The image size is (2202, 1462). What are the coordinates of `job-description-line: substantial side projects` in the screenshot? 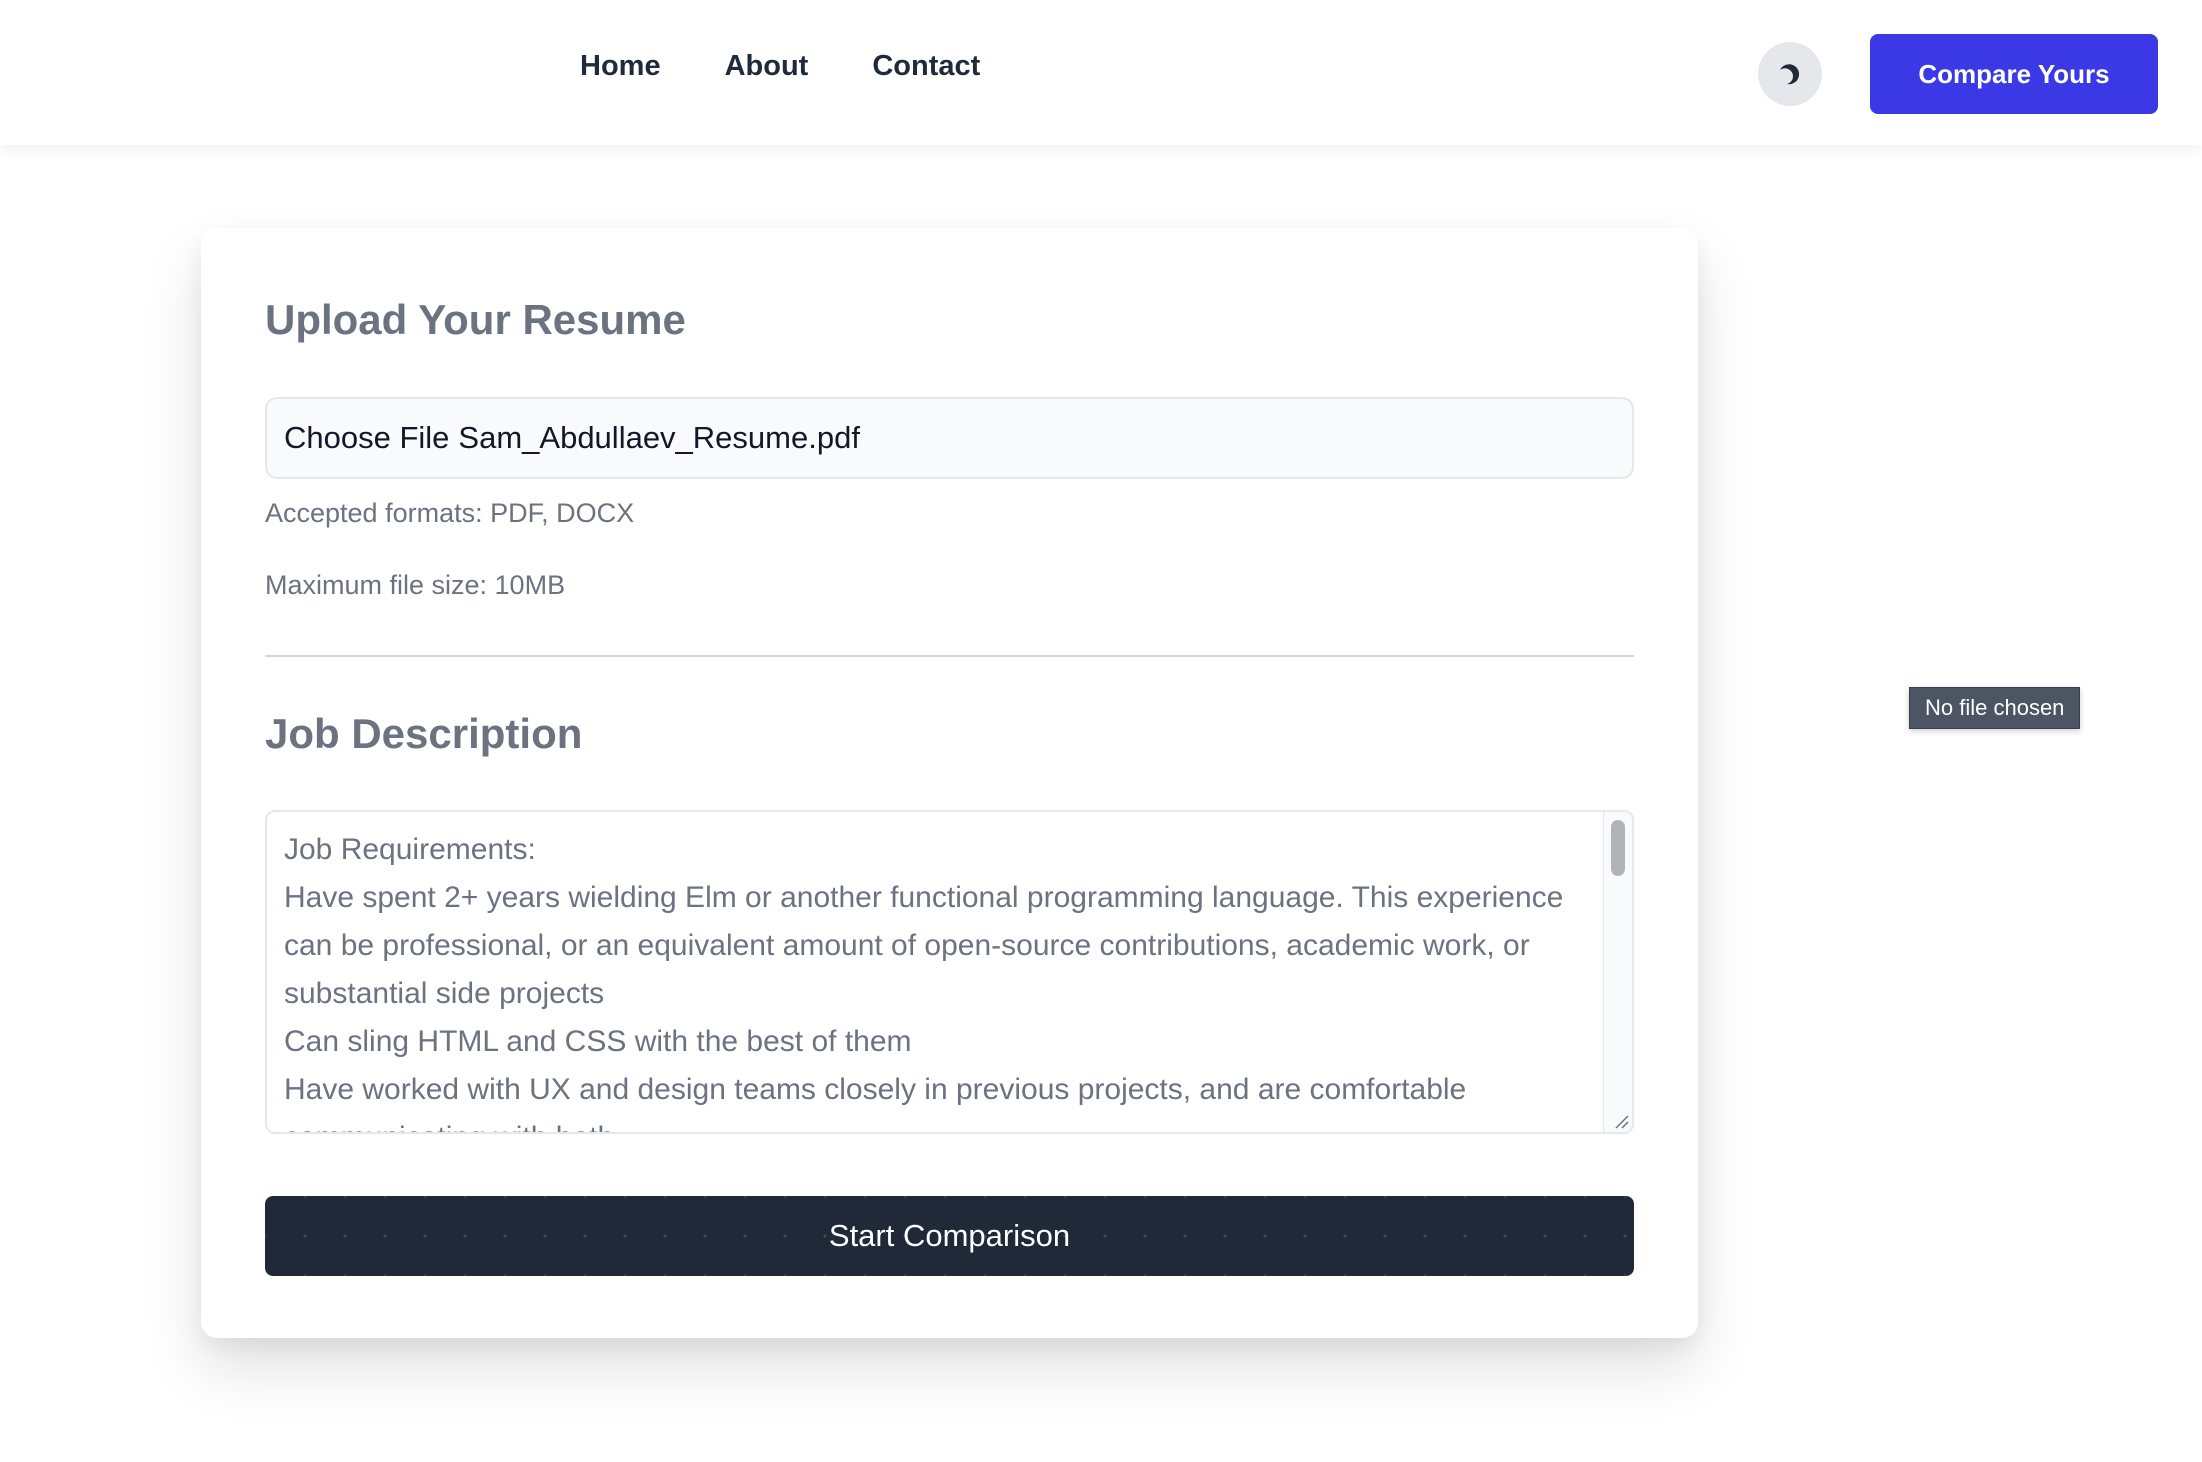 It's located at (444, 993).